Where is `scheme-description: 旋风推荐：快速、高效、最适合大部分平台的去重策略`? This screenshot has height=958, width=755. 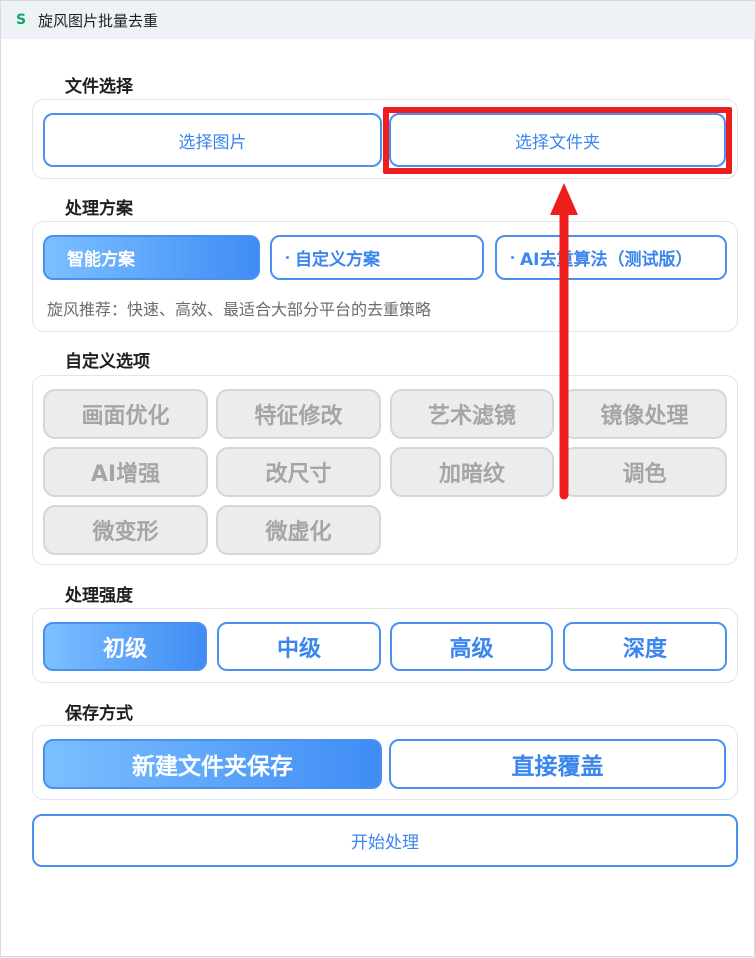
scheme-description: 旋风推荐：快速、高效、最适合大部分平台的去重策略 is located at coordinates (239, 309).